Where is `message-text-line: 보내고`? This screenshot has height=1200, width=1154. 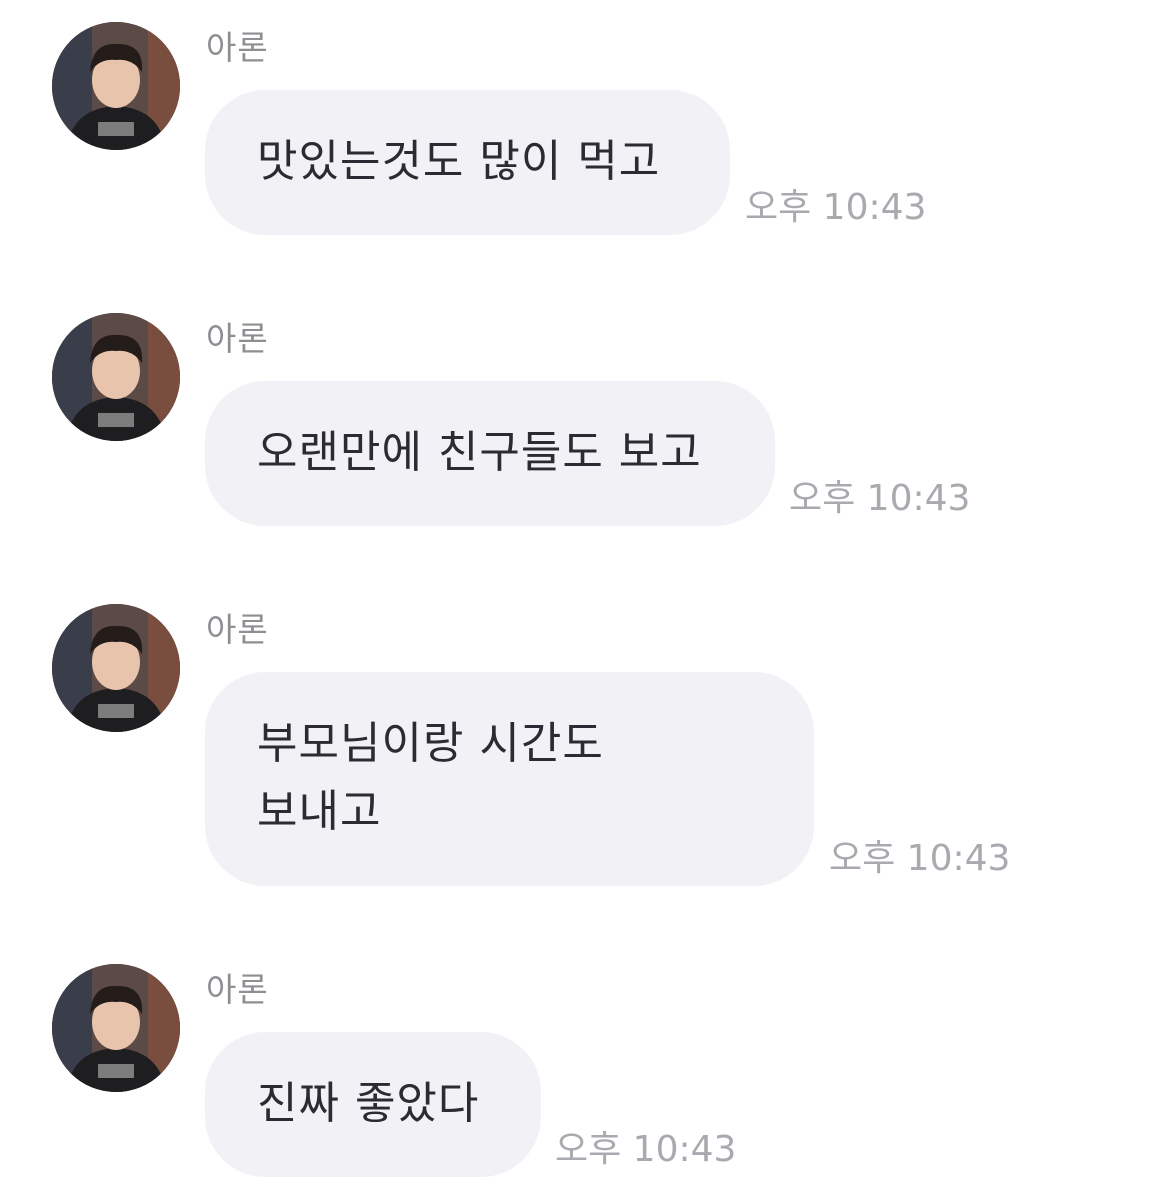
message-text-line: 보내고 is located at coordinates (319, 811).